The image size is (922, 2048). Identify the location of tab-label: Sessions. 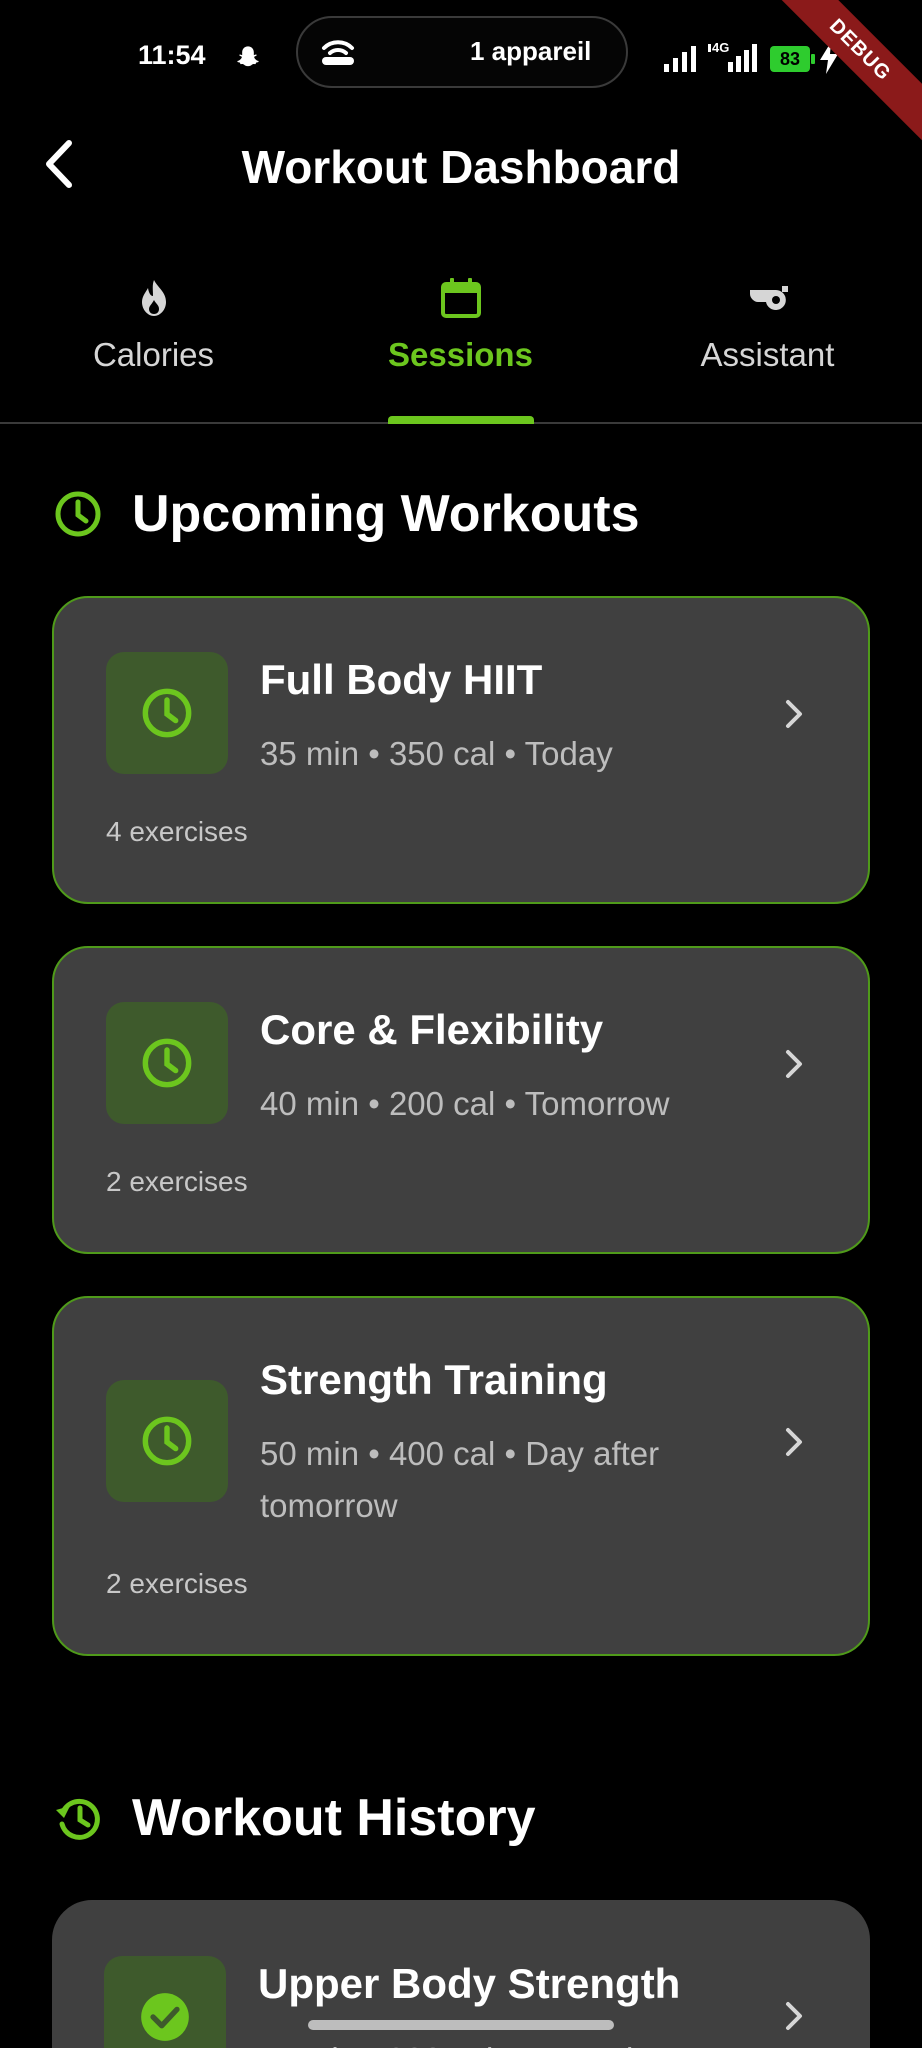
(460, 354).